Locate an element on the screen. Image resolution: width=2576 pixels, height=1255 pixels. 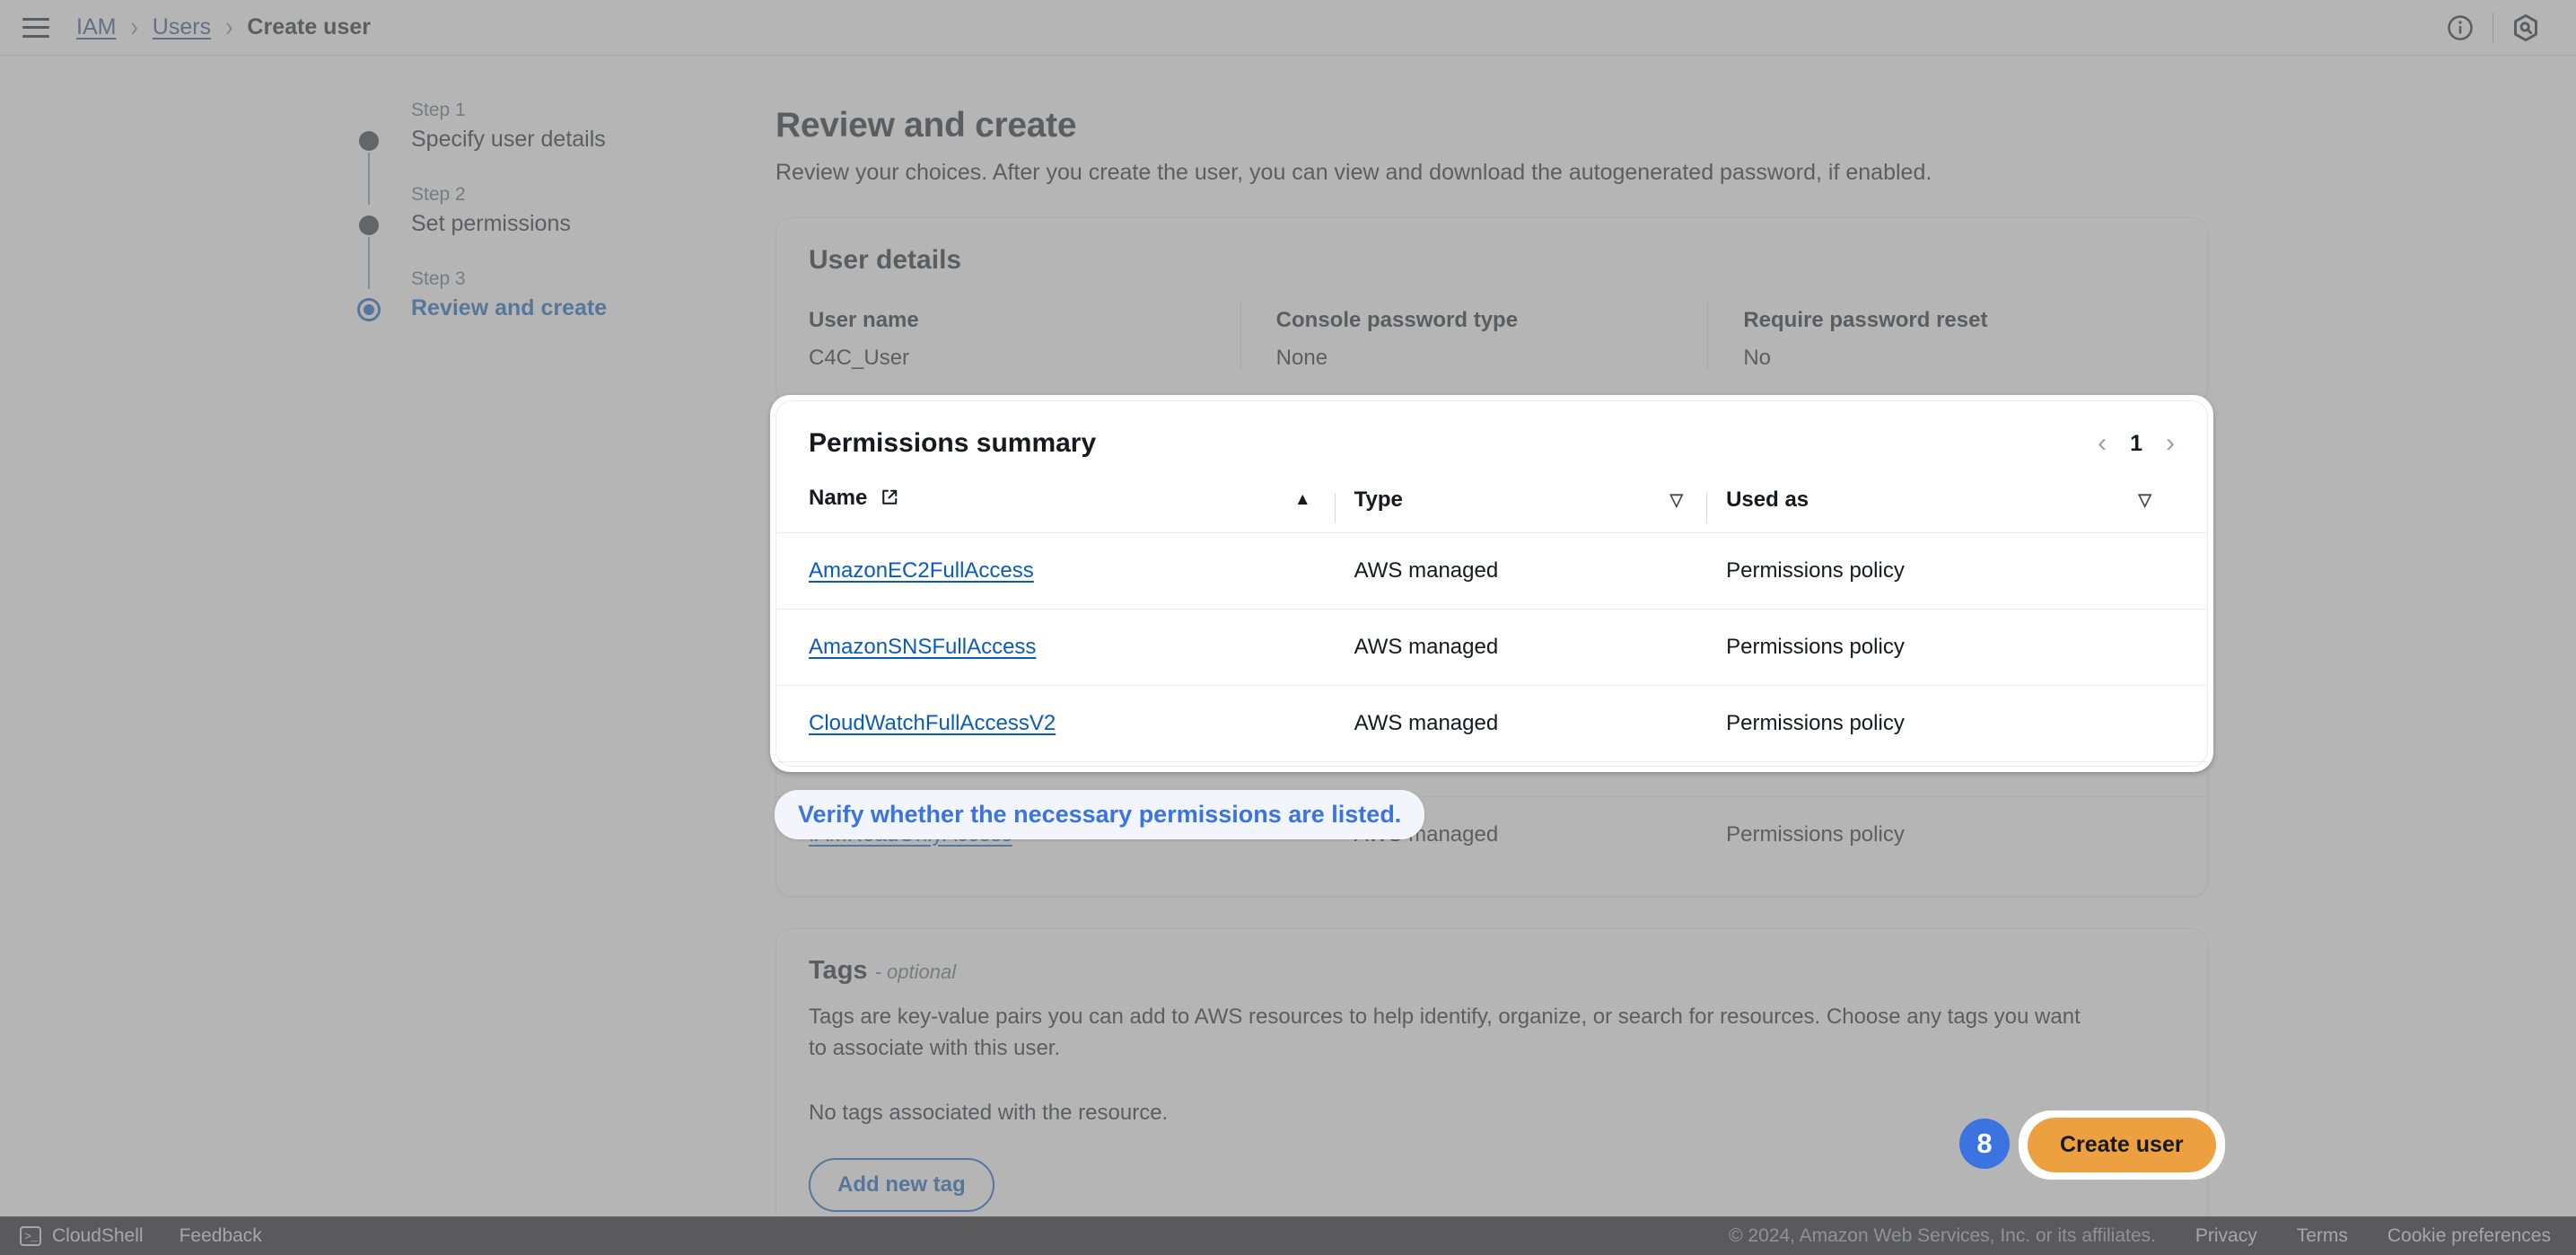
tags-optional-label: - optional is located at coordinates (915, 972).